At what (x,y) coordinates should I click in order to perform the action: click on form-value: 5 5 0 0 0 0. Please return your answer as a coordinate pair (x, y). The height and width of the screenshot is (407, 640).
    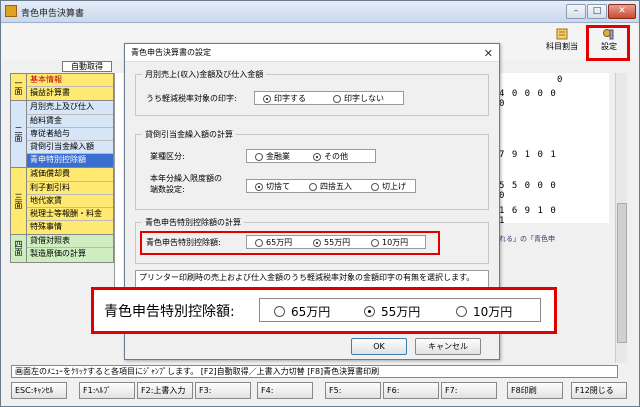
    Looking at the image, I should click on (528, 191).